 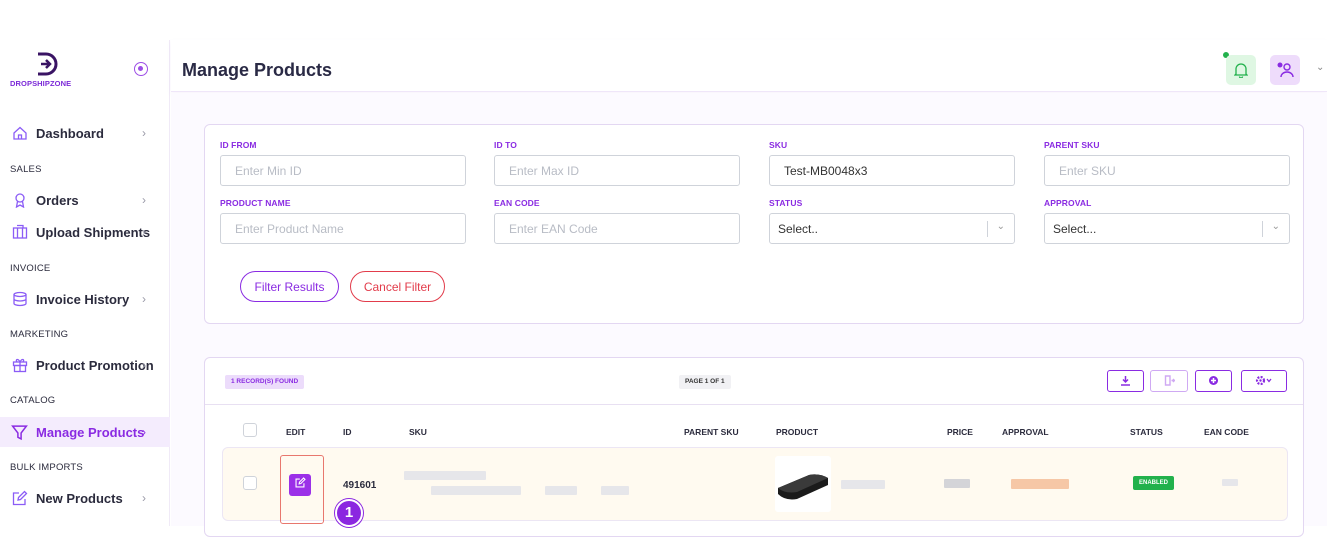 I want to click on redacted-product-name, so click(x=863, y=484).